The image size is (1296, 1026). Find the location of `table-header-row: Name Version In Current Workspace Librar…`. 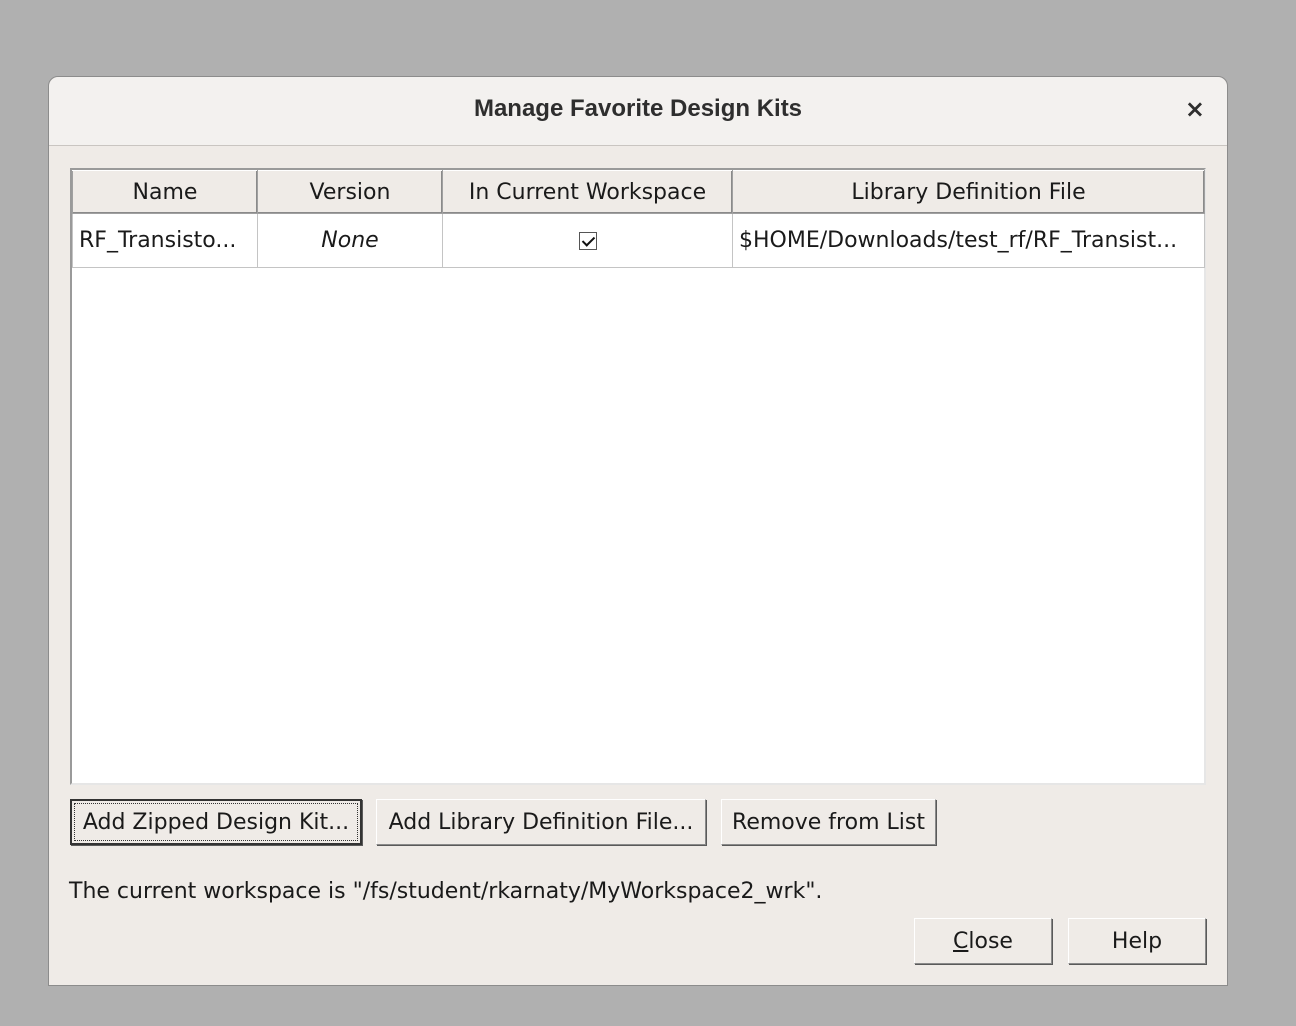

table-header-row: Name Version In Current Workspace Librar… is located at coordinates (638, 192).